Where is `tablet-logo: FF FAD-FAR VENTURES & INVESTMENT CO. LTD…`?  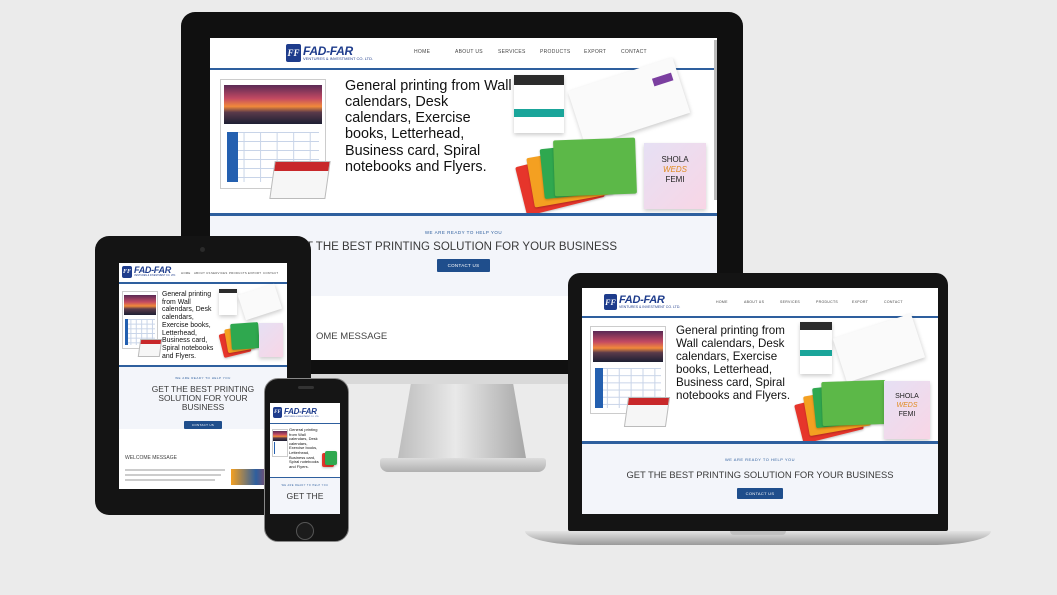
tablet-logo: FF FAD-FAR VENTURES & INVESTMENT CO. LTD… is located at coordinates (149, 272).